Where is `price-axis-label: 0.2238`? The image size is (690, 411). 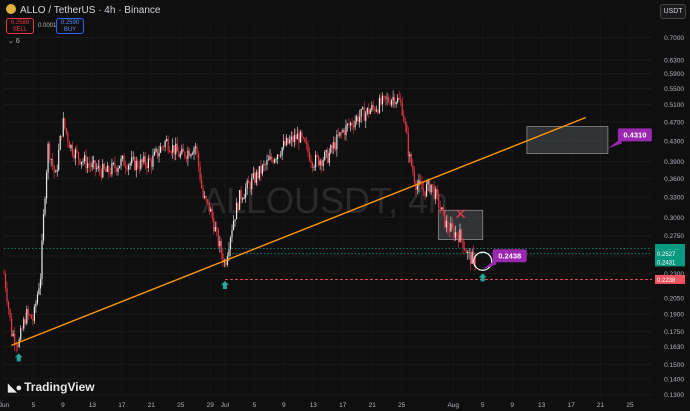 price-axis-label: 0.2238 is located at coordinates (666, 281).